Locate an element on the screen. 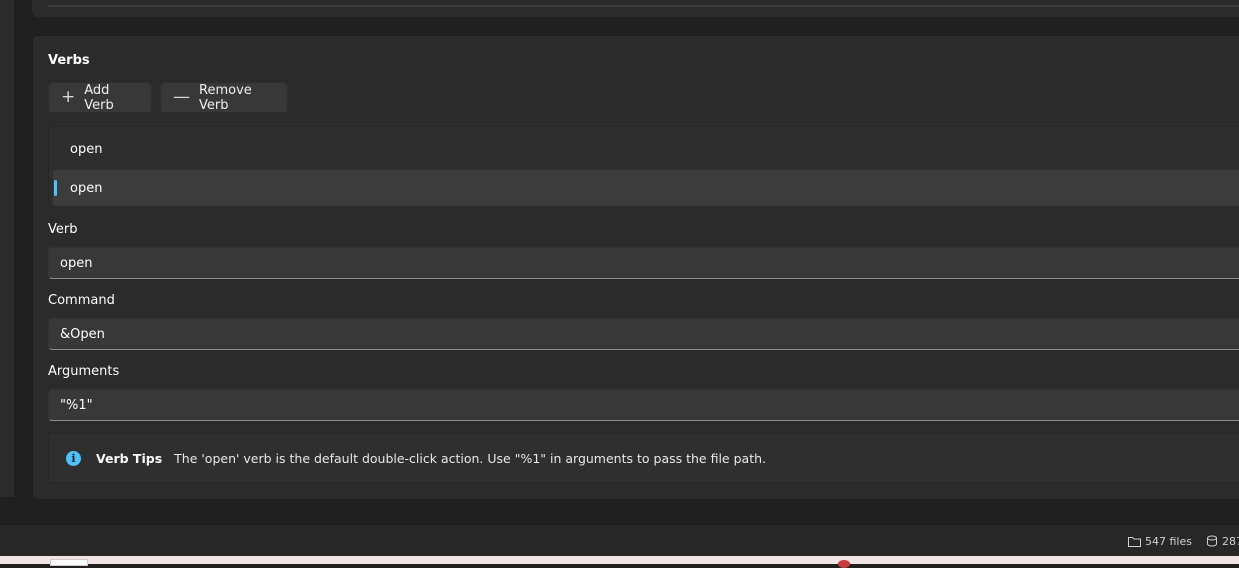 The width and height of the screenshot is (1239, 568). status-secondary-count-text: 287 is located at coordinates (1230, 541).